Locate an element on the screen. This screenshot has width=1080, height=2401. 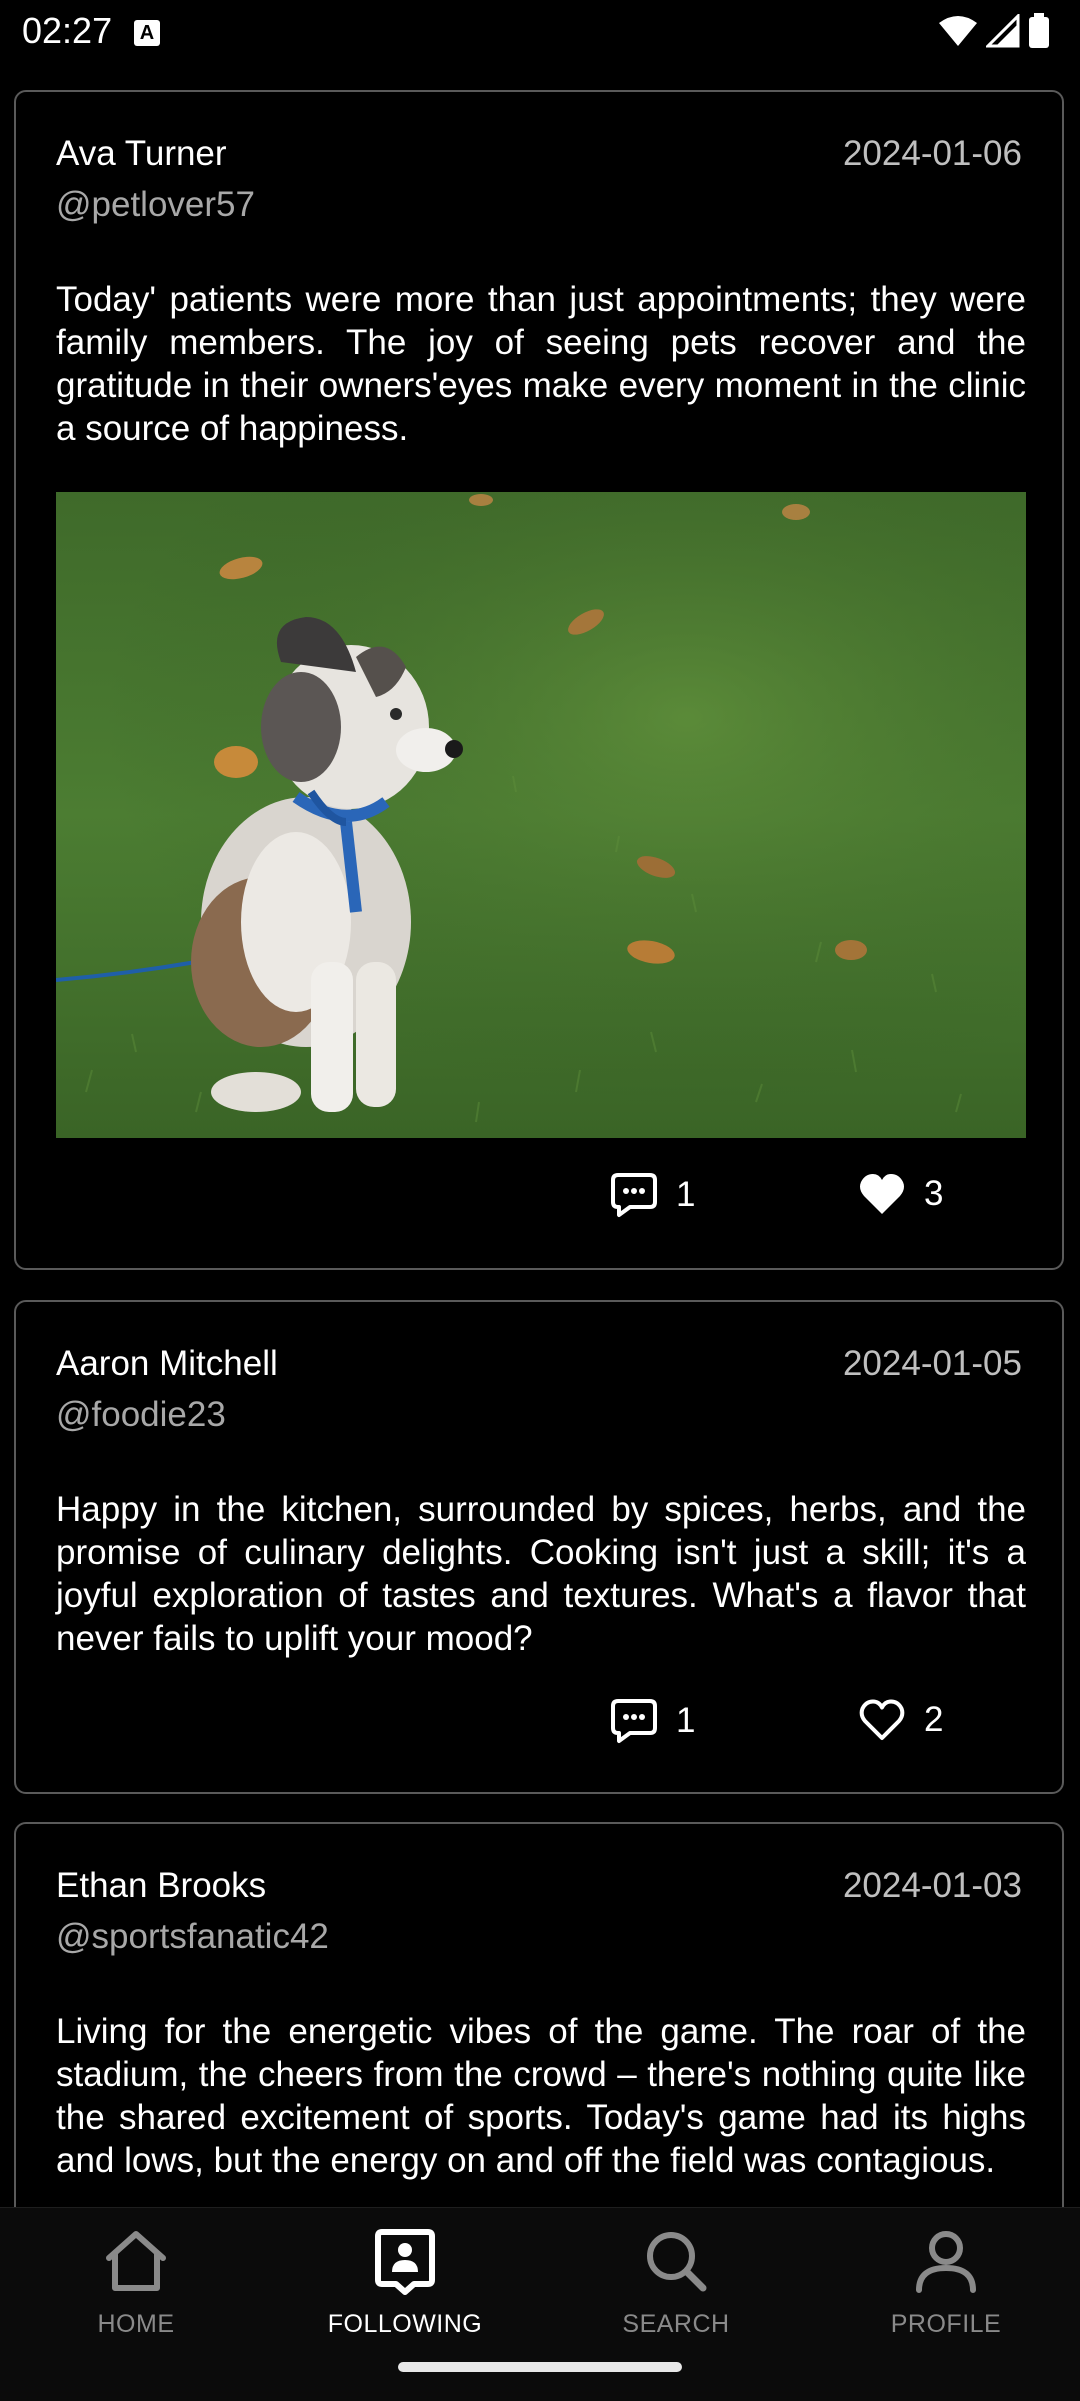
profile-icon is located at coordinates (946, 2262).